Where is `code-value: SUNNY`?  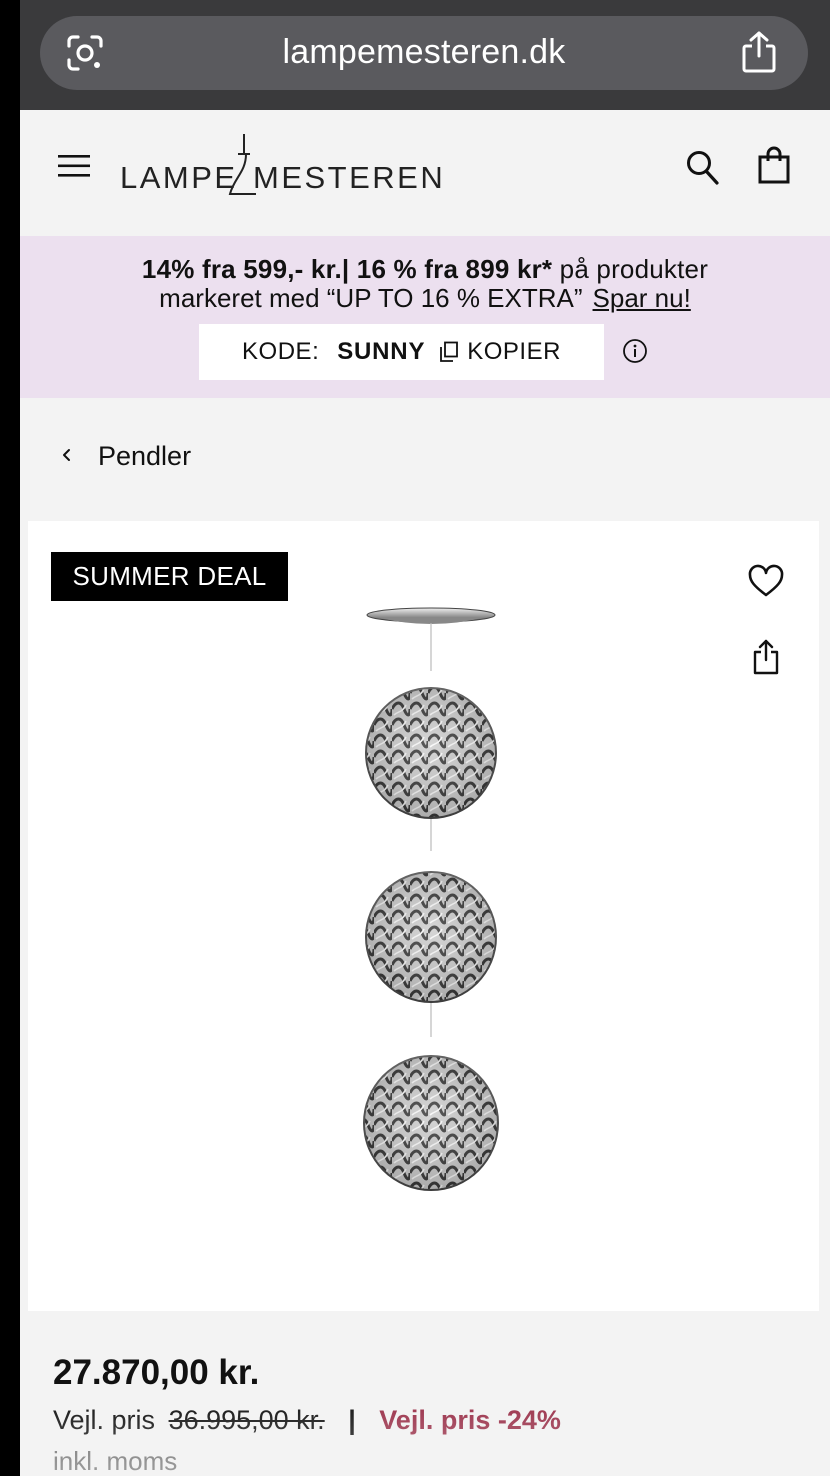 code-value: SUNNY is located at coordinates (381, 351).